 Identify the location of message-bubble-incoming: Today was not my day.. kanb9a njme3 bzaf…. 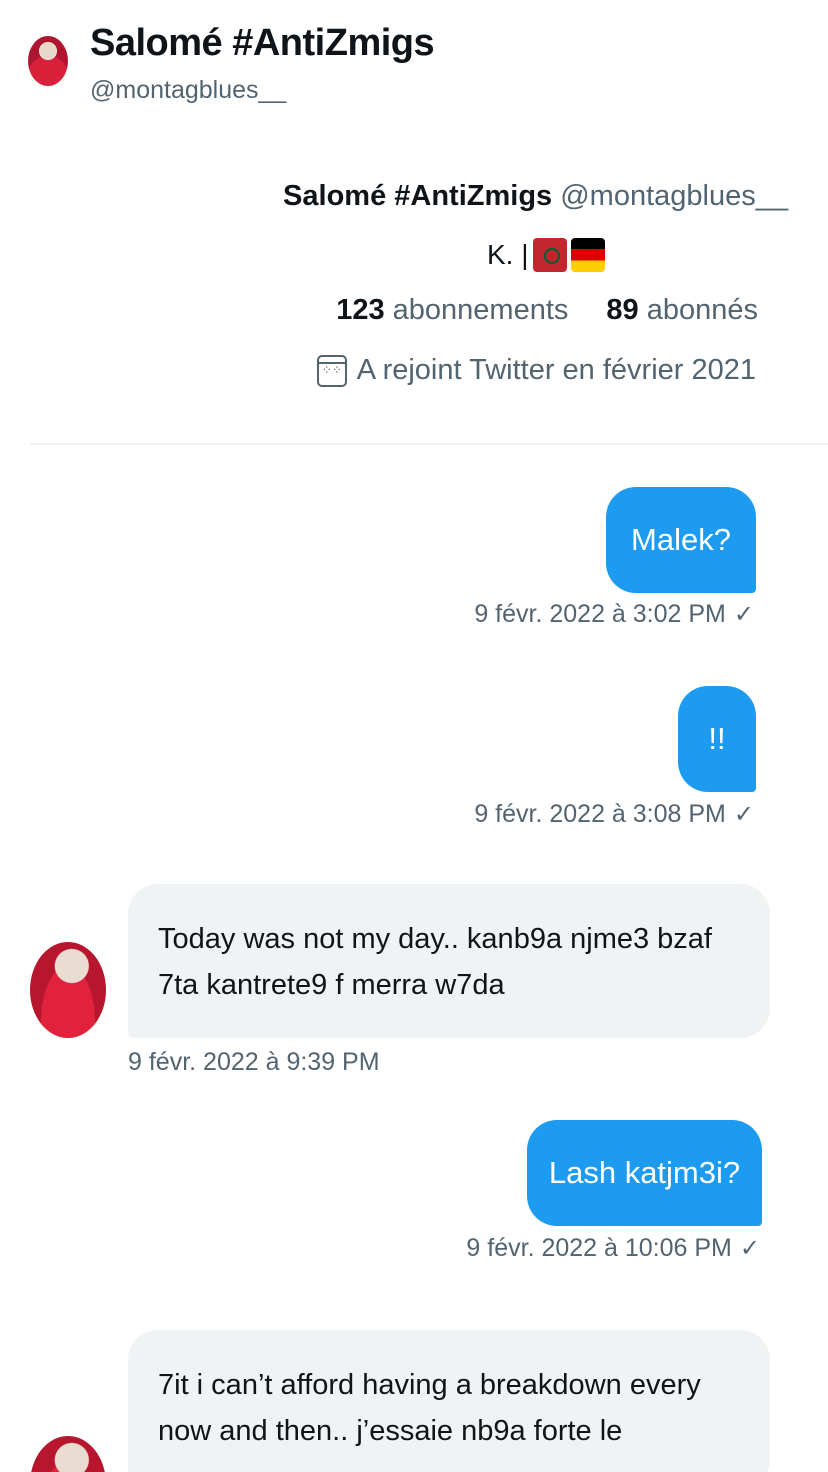
(449, 961).